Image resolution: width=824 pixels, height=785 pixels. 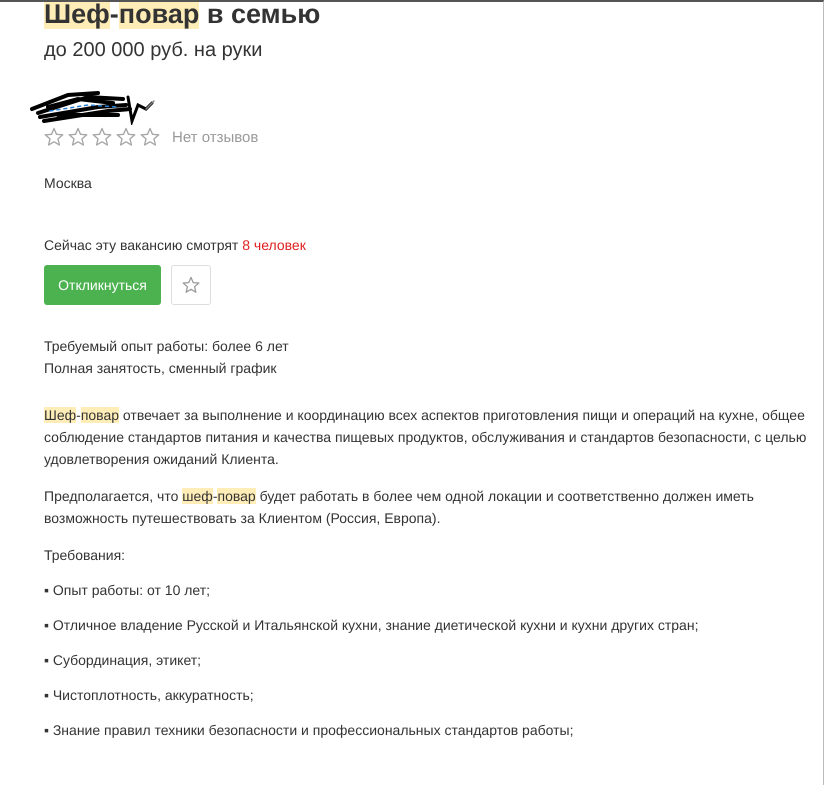 What do you see at coordinates (215, 137) in the screenshot?
I see `reviews-count: Нет отзывов` at bounding box center [215, 137].